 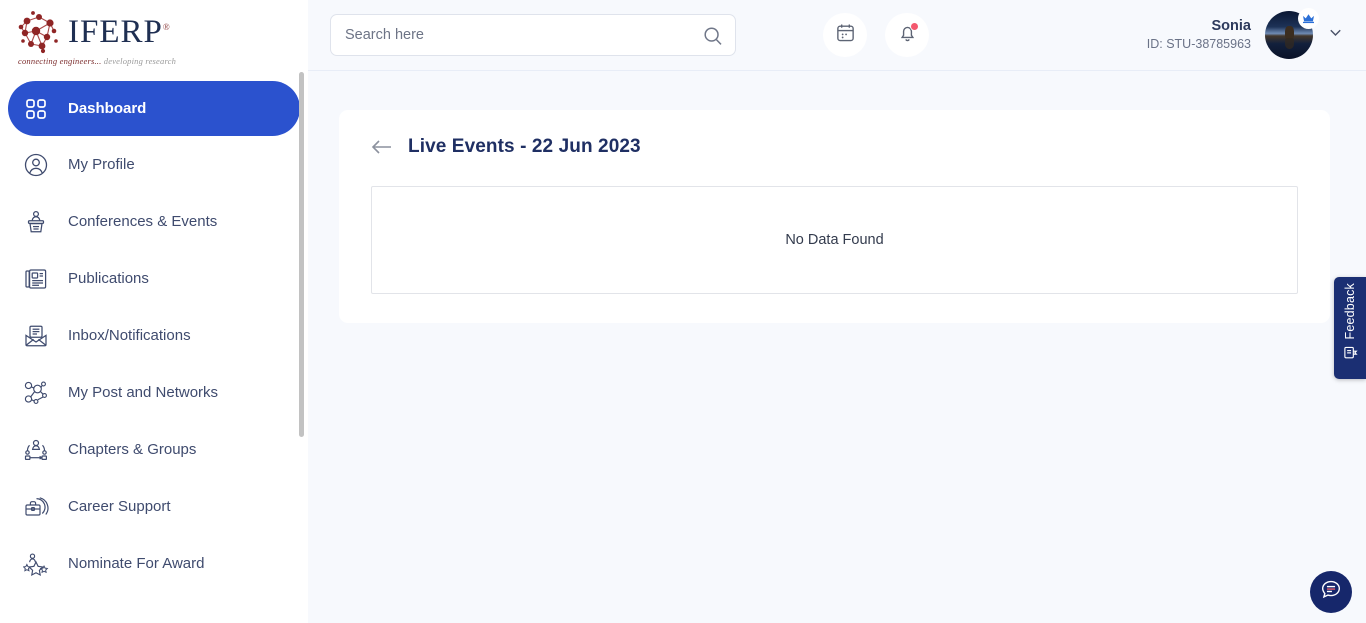 I want to click on feedback-tab: Feedback, so click(x=1350, y=328).